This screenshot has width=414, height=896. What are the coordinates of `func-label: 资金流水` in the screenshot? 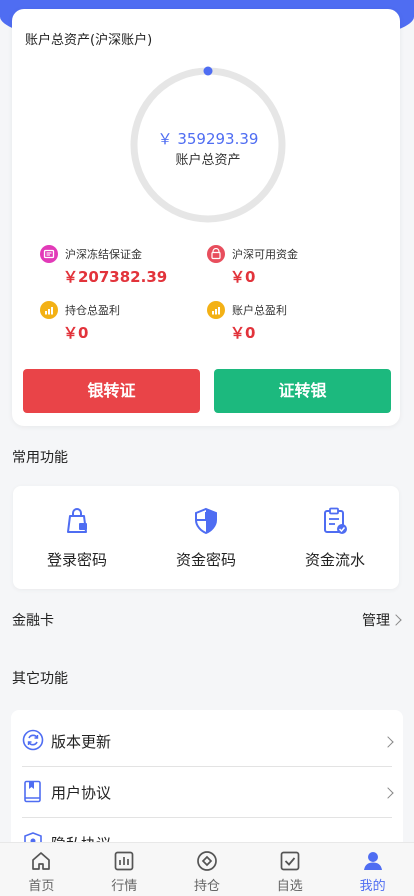 It's located at (334, 560).